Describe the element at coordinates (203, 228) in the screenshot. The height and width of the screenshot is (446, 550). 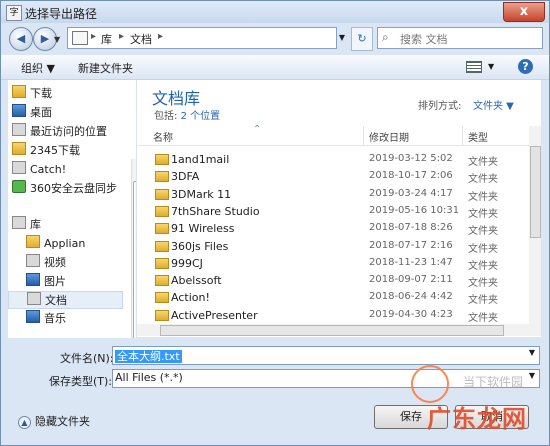
I see `file-name: 91 Wireless` at that location.